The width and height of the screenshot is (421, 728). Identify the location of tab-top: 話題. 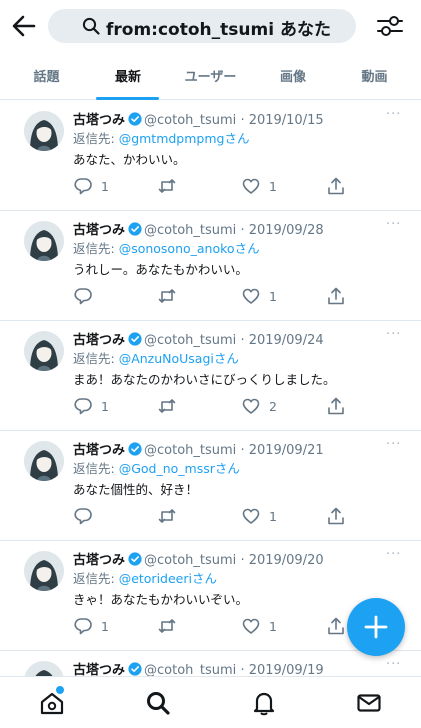
(46, 75).